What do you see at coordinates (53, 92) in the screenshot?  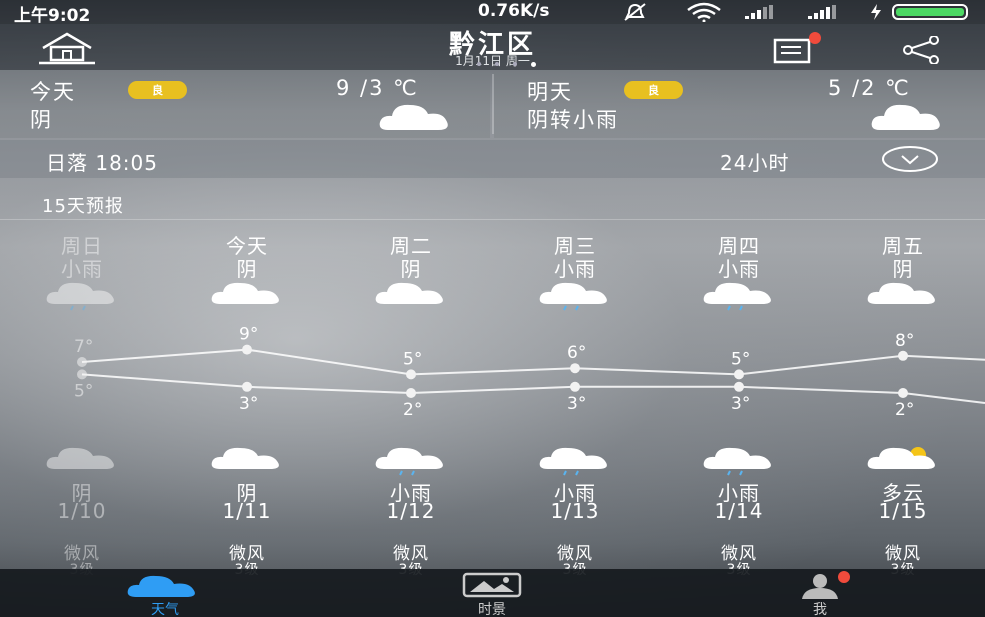 I see `today-label: 今天` at bounding box center [53, 92].